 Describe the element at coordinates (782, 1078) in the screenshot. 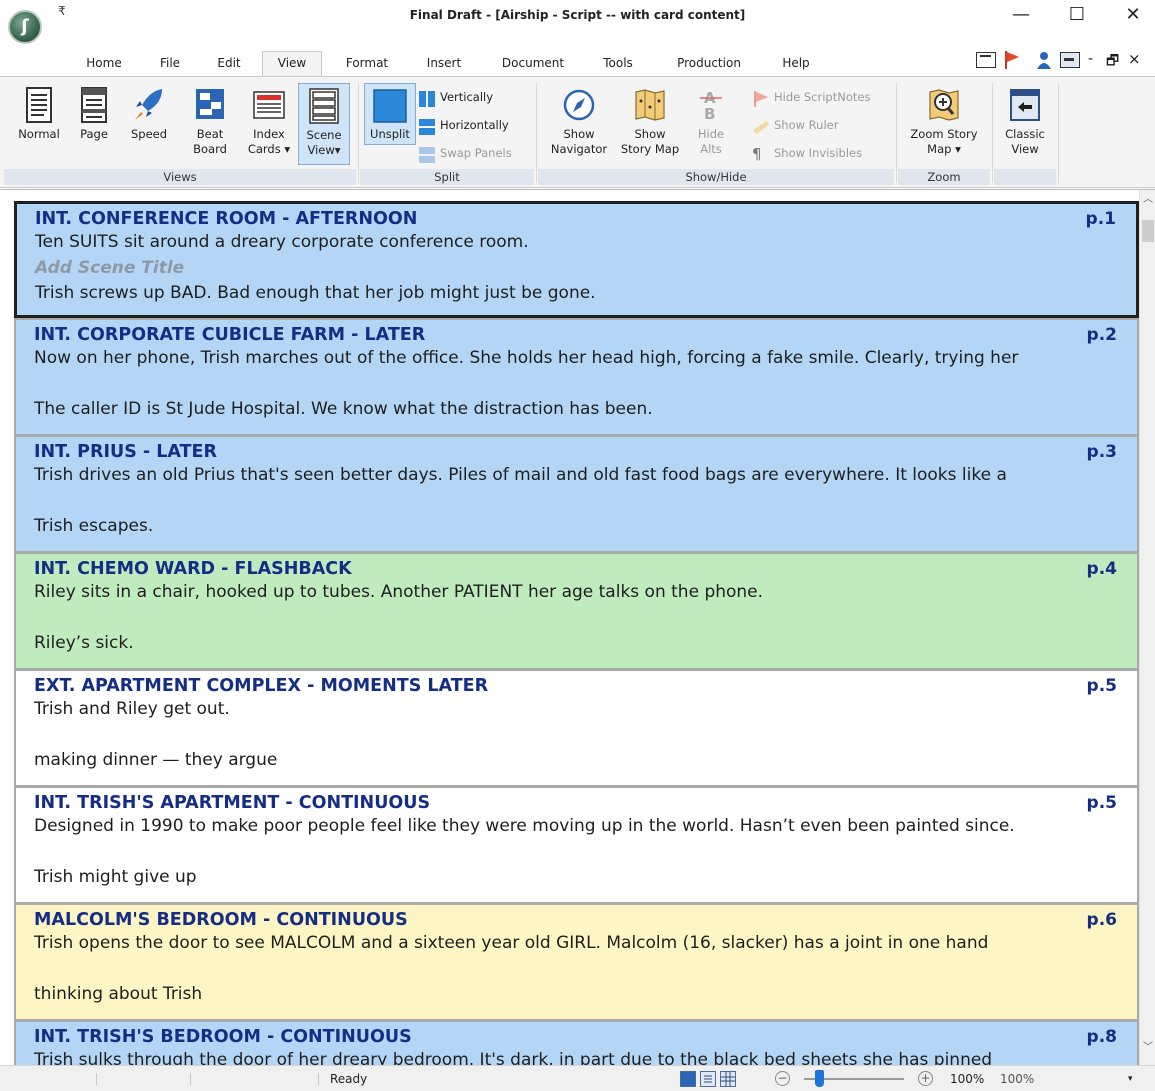

I see `zoom-out-button: −` at that location.